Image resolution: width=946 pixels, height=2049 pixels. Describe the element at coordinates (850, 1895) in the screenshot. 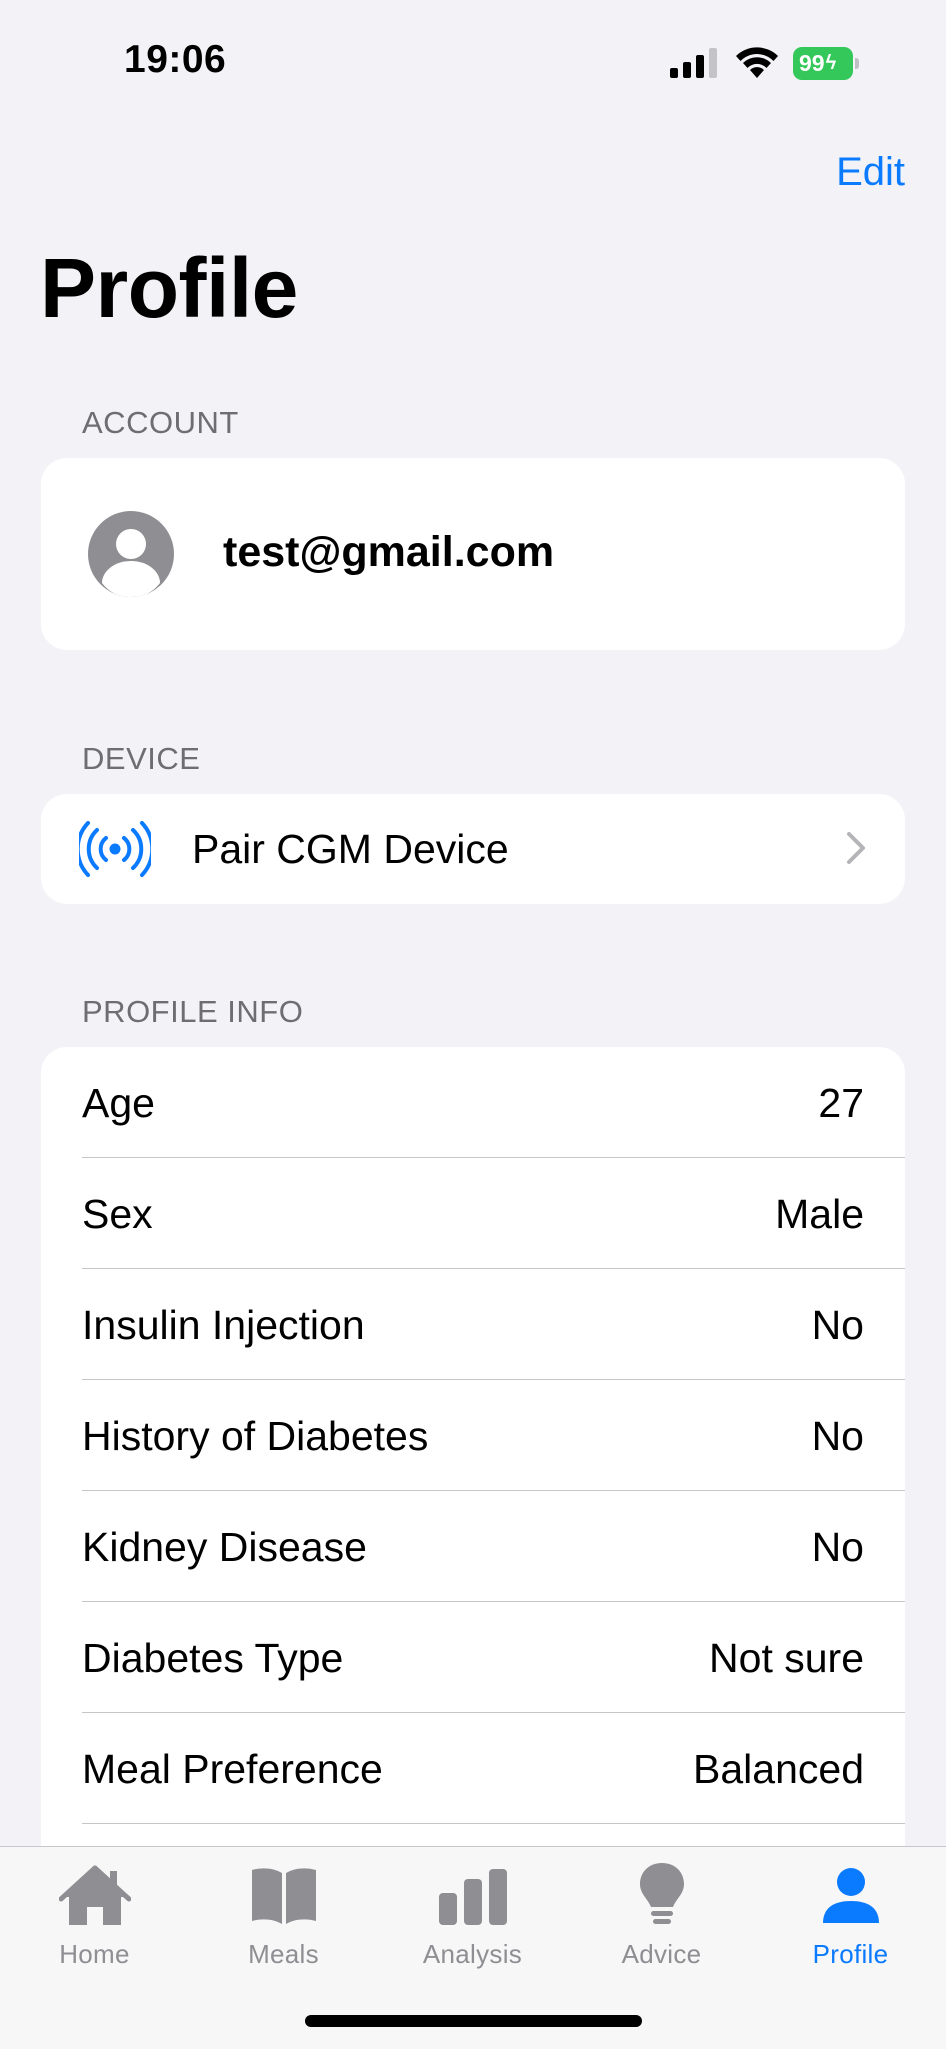

I see `person-icon` at that location.